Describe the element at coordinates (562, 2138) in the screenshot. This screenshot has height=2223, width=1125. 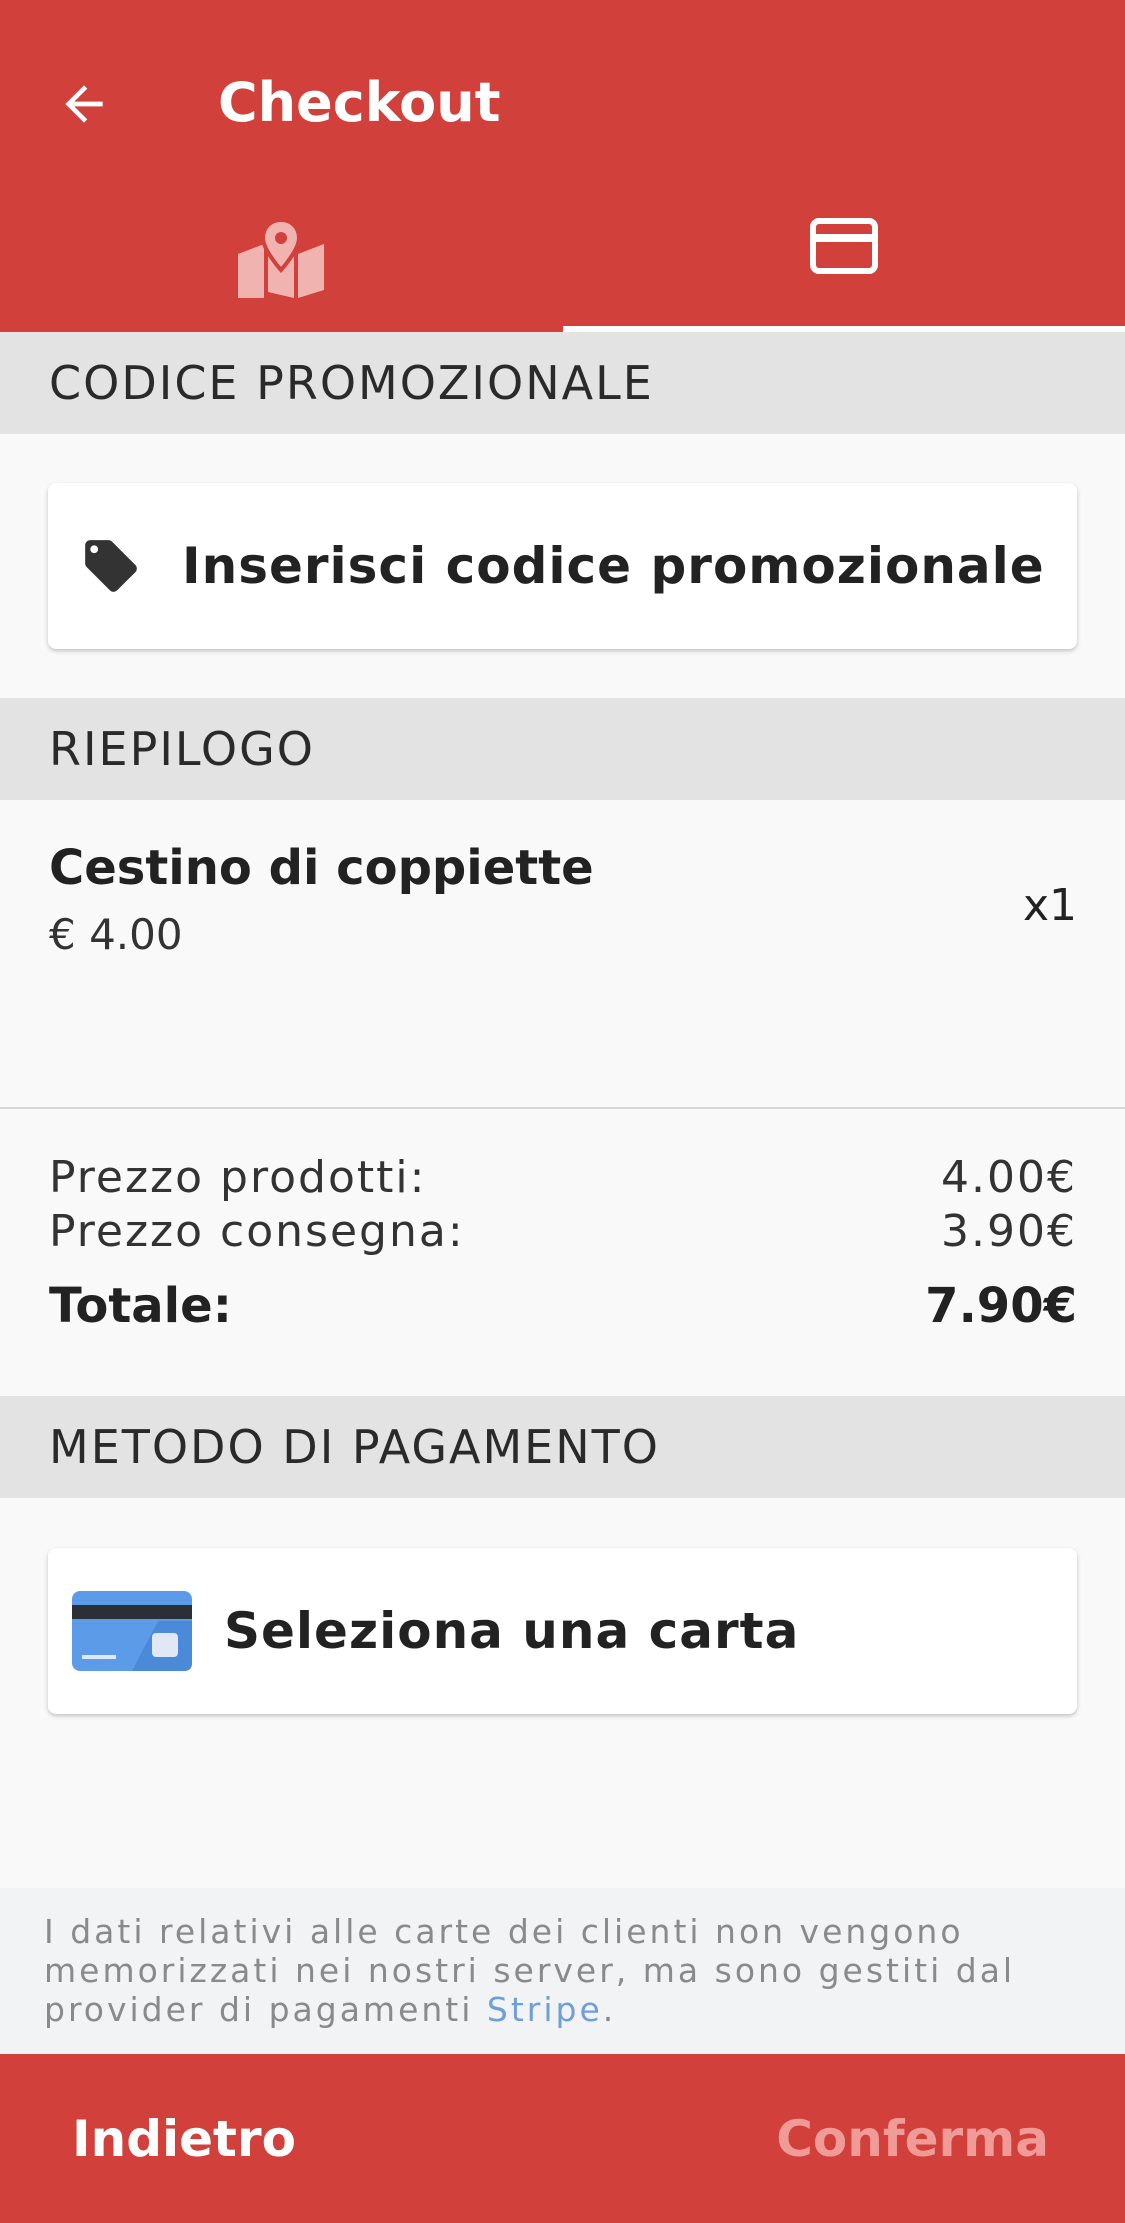
I see `bottom-bar: Indietro Conferma` at that location.